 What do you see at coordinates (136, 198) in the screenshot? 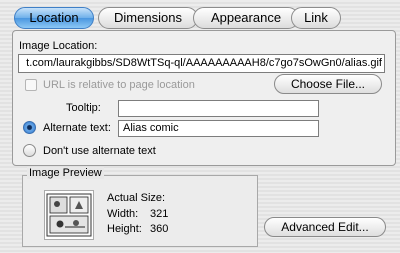
I see `actual-size-label: Actual Size:` at bounding box center [136, 198].